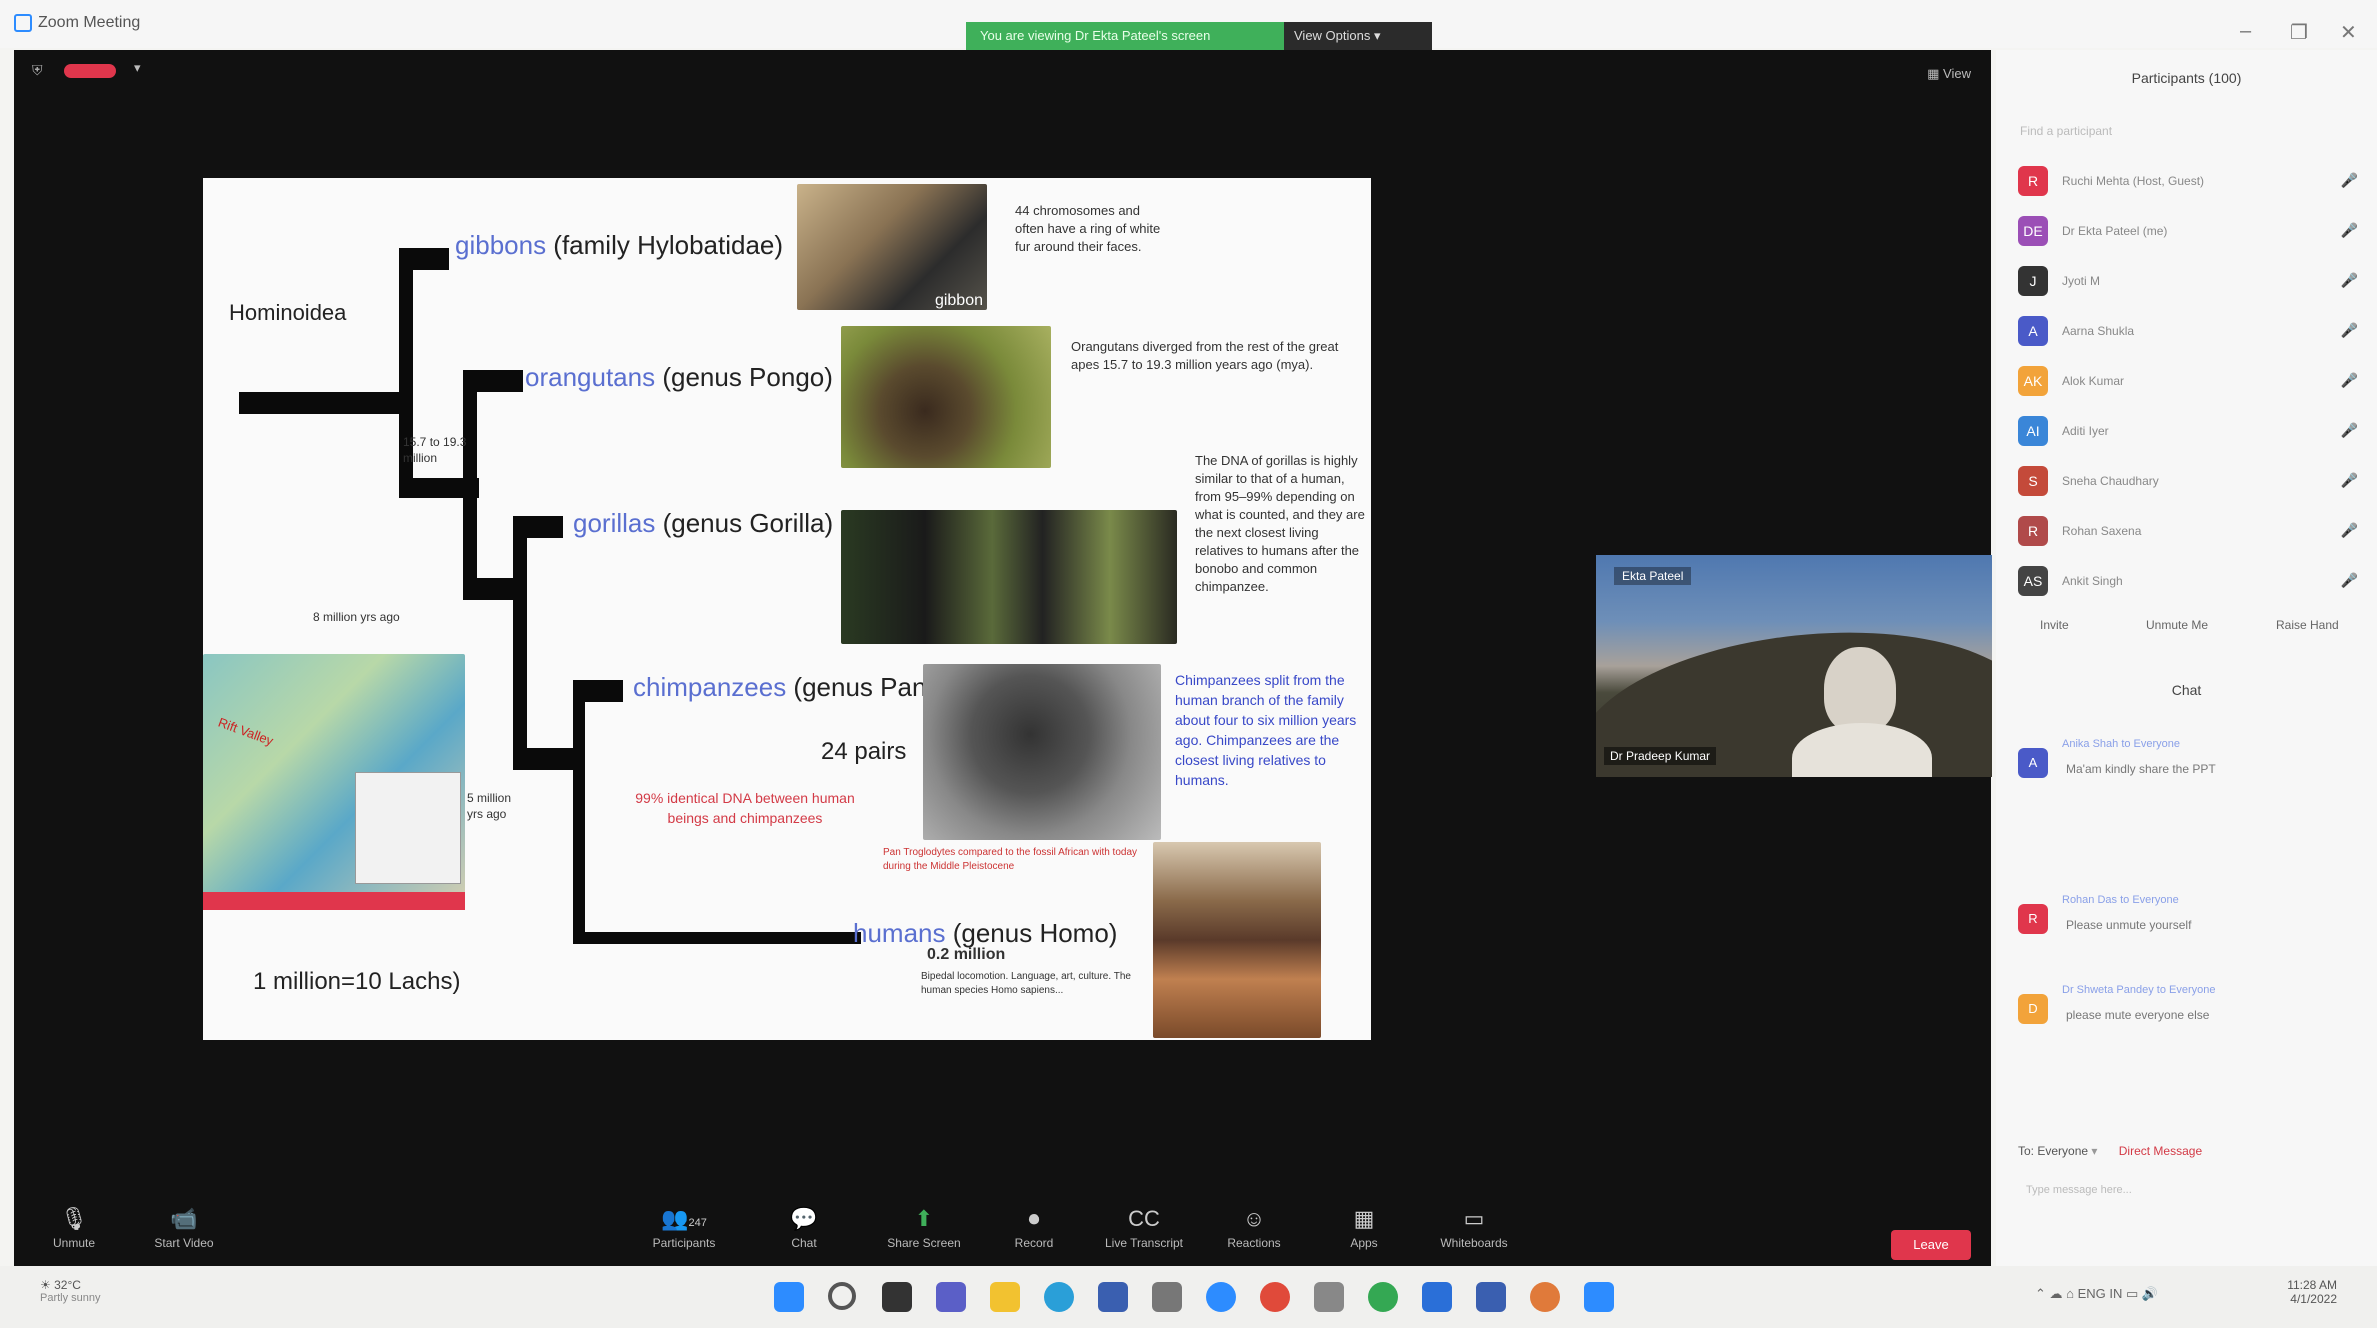  Describe the element at coordinates (804, 1218) in the screenshot. I see `chat-icon: 💬` at that location.